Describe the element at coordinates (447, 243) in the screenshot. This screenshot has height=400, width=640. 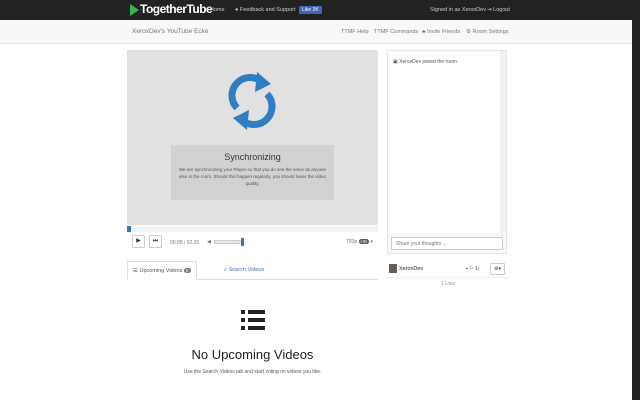
I see `chat-input` at that location.